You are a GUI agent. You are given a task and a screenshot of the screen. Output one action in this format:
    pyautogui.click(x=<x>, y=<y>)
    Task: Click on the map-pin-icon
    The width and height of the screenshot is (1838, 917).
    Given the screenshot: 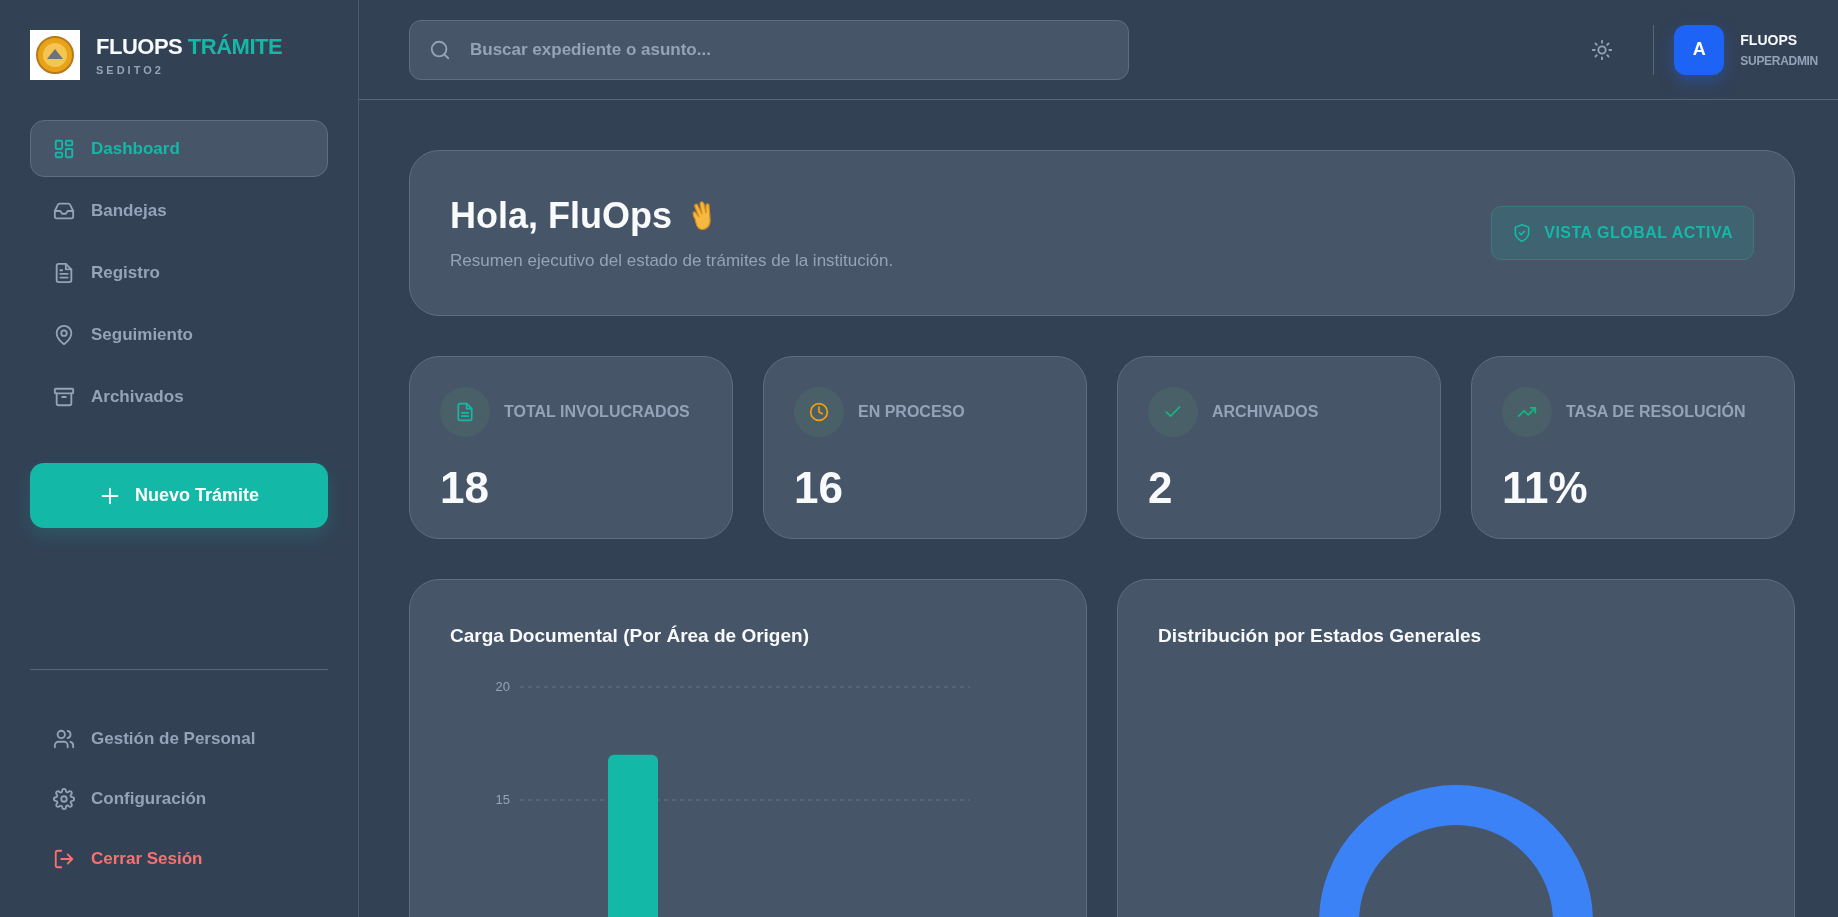 What is the action you would take?
    pyautogui.click(x=64, y=334)
    